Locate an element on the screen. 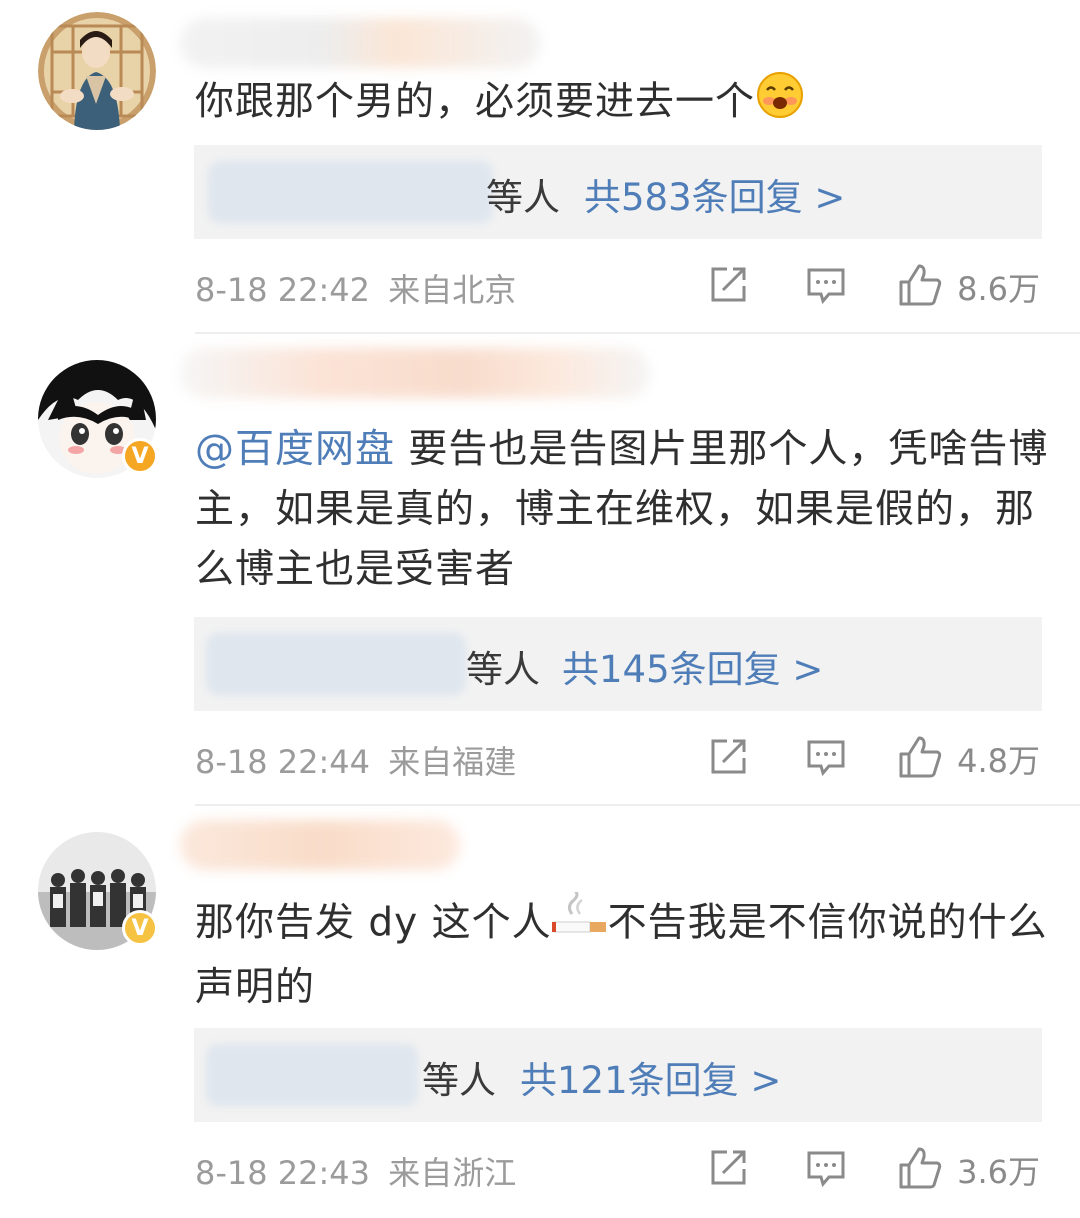  comment-body: 那你告发 dy 这个人 is located at coordinates (373, 923).